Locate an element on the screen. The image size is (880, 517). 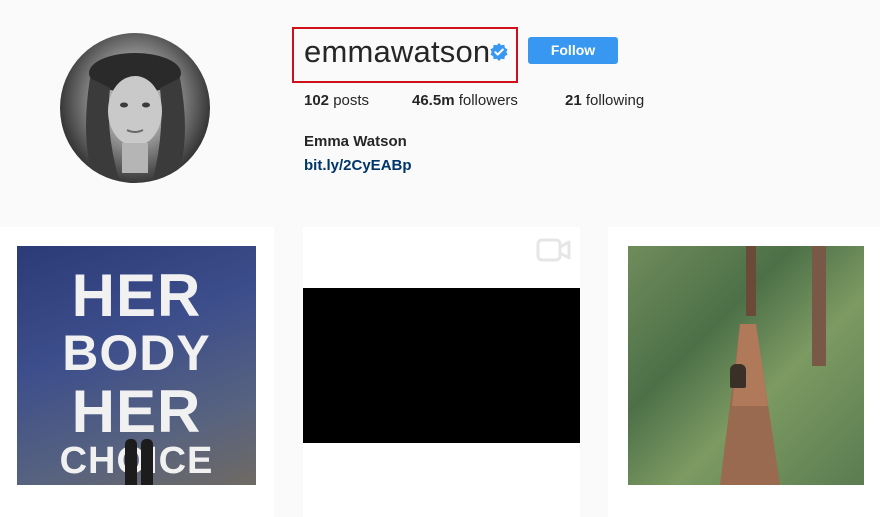
post-image-poster: HER BODY HER CHOICE is located at coordinates (136, 365).